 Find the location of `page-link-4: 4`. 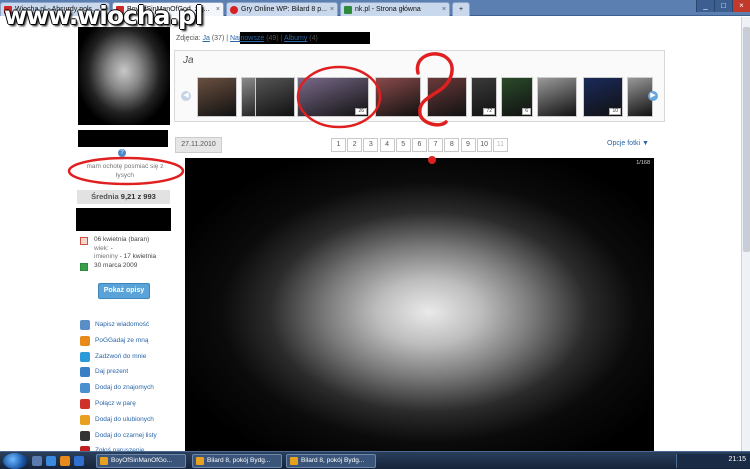

page-link-4: 4 is located at coordinates (387, 145).